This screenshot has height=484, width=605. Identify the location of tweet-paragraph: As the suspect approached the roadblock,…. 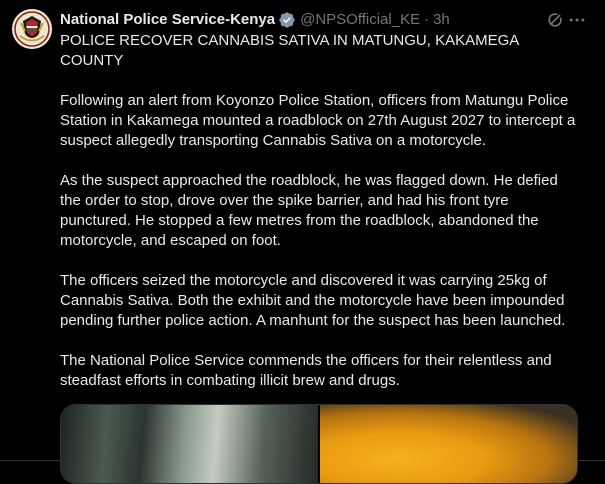
(309, 210).